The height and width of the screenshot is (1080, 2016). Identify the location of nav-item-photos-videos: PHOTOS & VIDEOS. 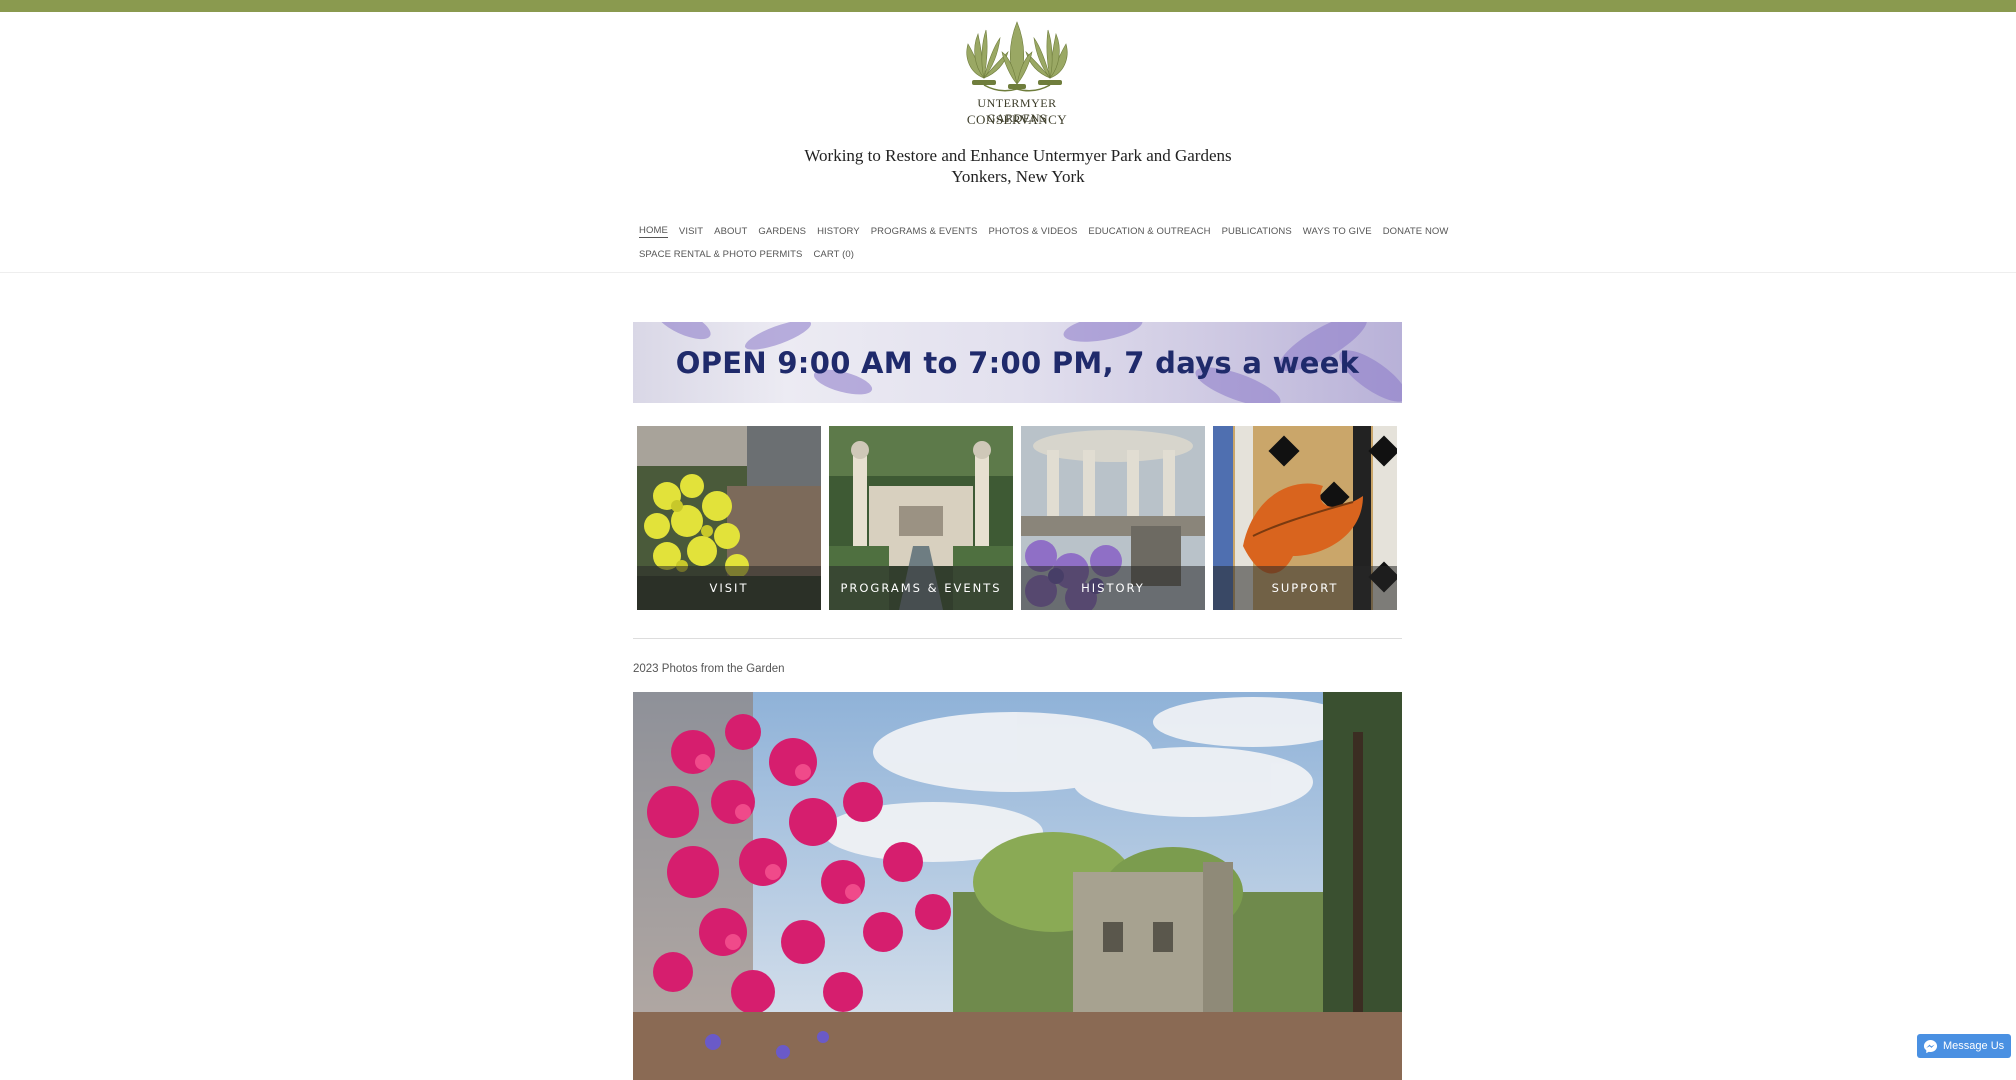
(1032, 231).